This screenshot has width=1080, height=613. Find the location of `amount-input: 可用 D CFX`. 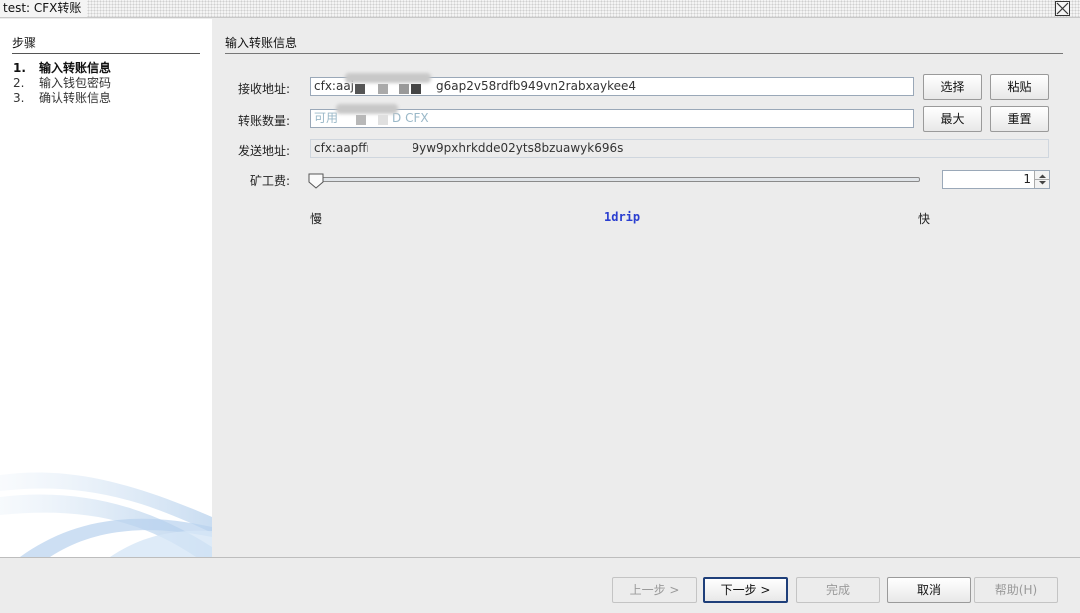

amount-input: 可用 D CFX is located at coordinates (612, 118).